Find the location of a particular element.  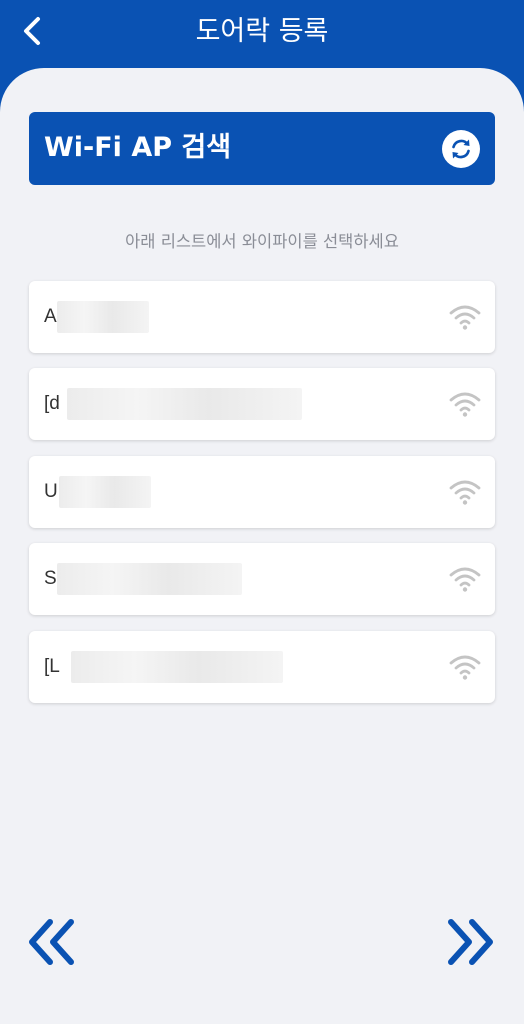

header-bar: 도어락 등록 is located at coordinates (262, 35).